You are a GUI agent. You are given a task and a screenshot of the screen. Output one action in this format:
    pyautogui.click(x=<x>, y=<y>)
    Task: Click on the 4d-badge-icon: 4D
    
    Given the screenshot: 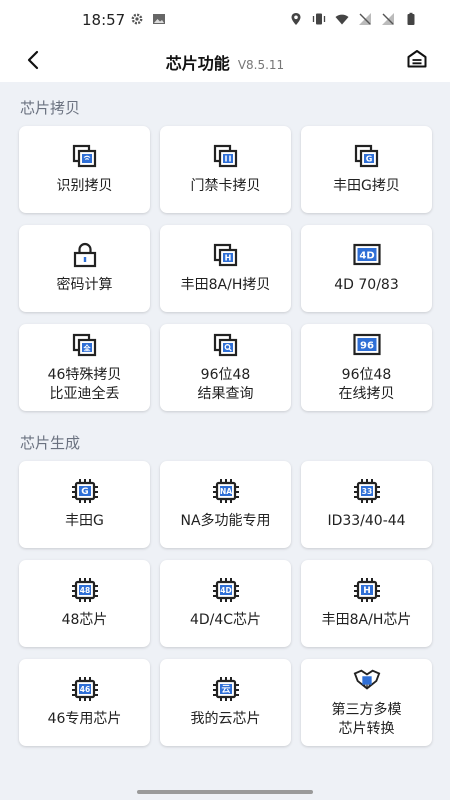 What is the action you would take?
    pyautogui.click(x=366, y=255)
    